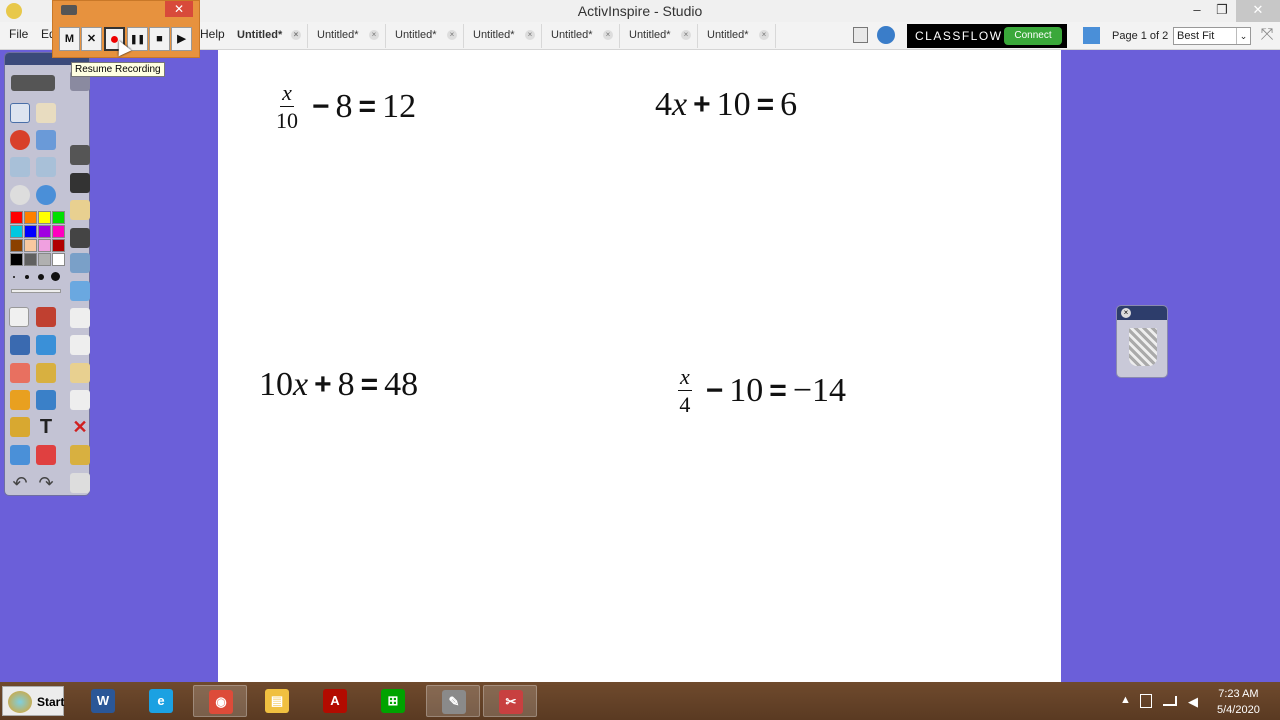  What do you see at coordinates (46, 455) in the screenshot?
I see `refresh-page-icon` at bounding box center [46, 455].